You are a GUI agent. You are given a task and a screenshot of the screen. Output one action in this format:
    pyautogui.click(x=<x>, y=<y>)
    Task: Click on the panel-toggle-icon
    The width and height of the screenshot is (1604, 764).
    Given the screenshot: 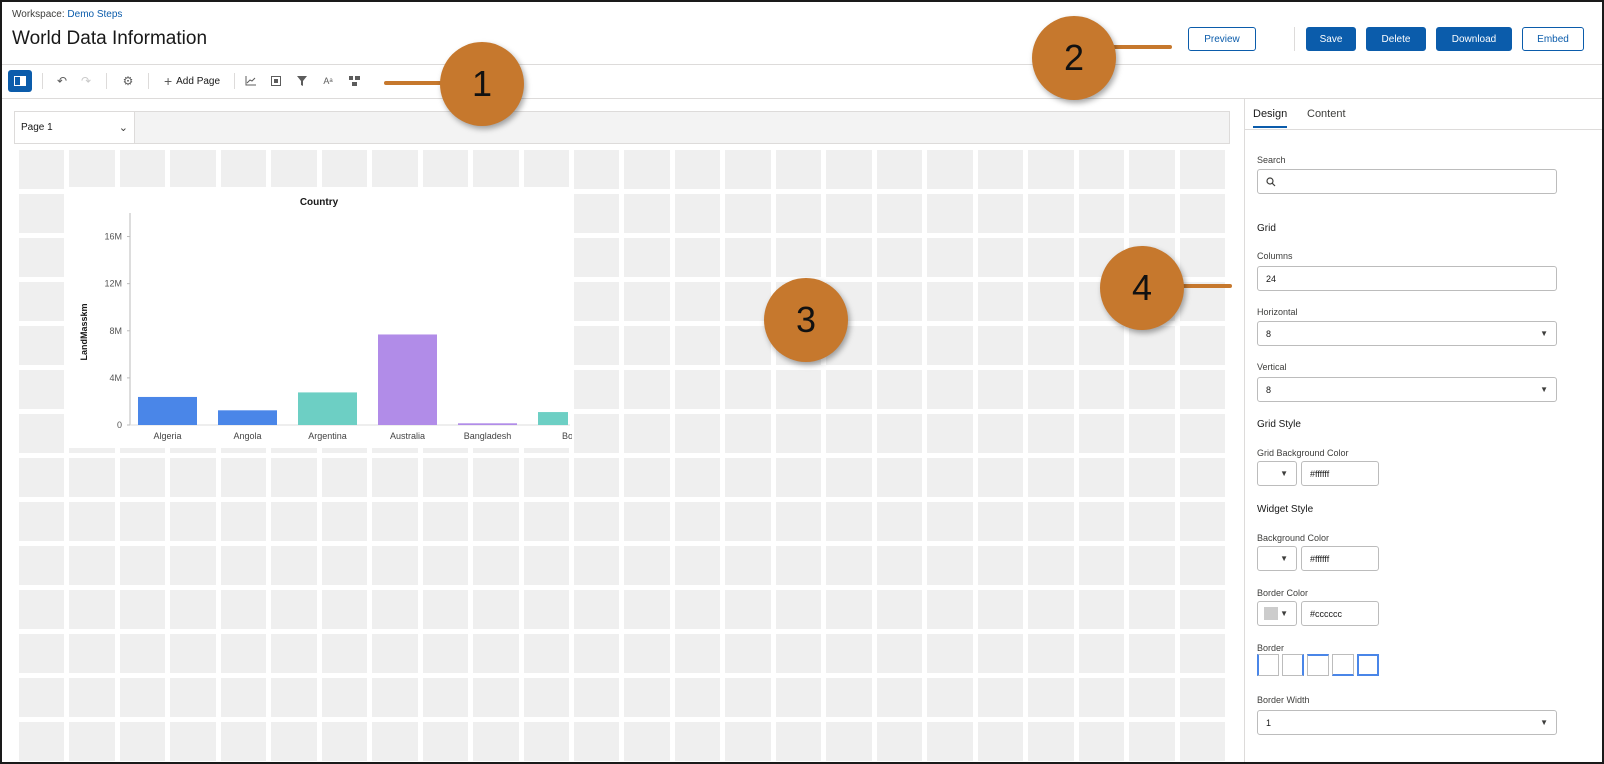 What is the action you would take?
    pyautogui.click(x=20, y=81)
    